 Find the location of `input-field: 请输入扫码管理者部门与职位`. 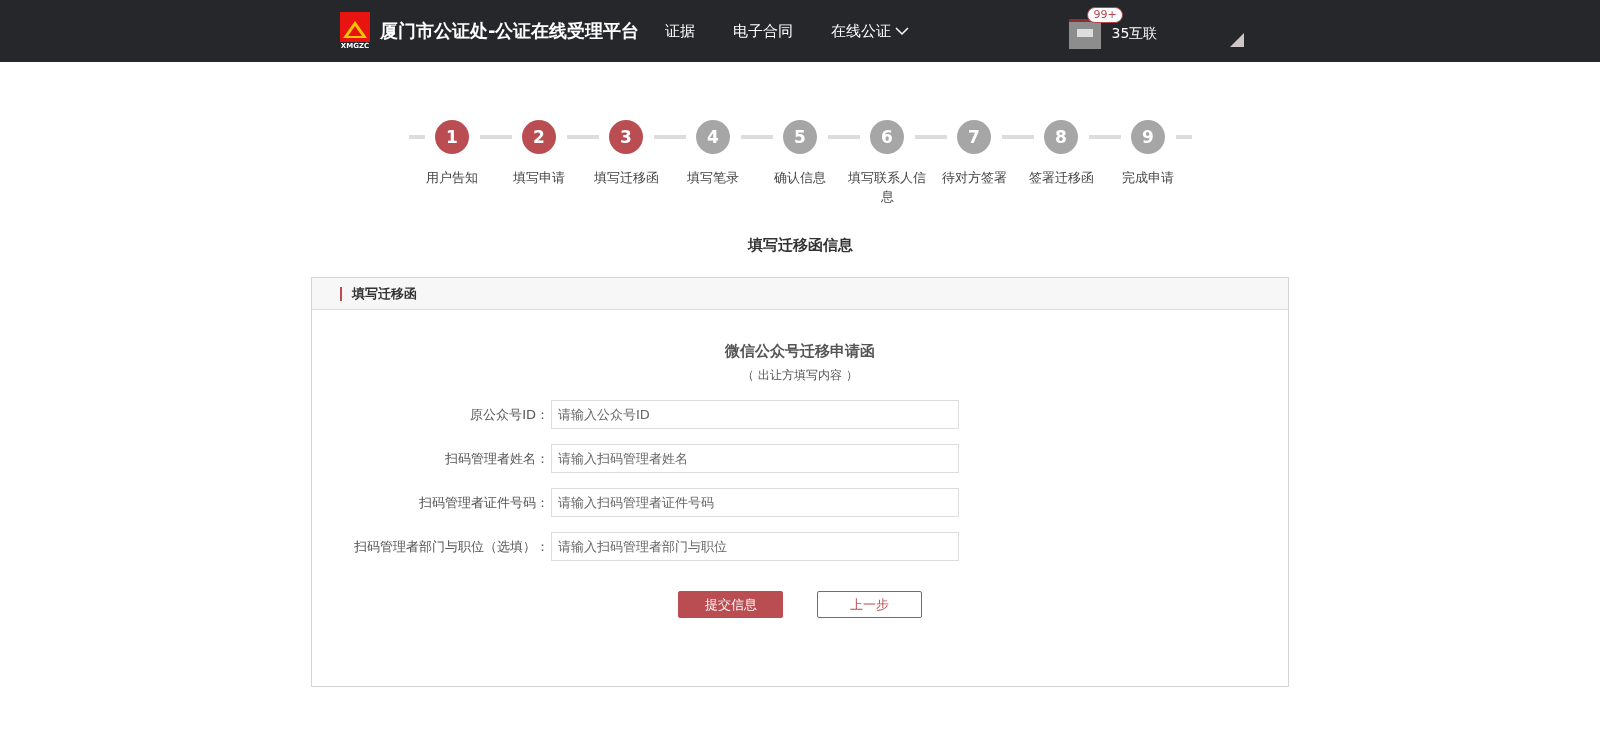

input-field: 请输入扫码管理者部门与职位 is located at coordinates (755, 546).